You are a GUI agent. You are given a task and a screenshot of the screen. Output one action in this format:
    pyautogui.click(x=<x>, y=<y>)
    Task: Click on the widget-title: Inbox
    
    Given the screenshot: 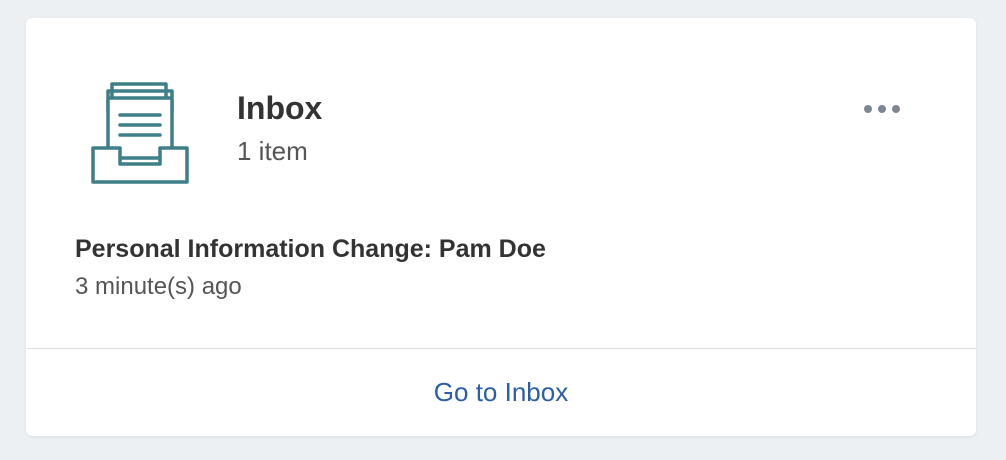 What is the action you would take?
    pyautogui.click(x=280, y=108)
    